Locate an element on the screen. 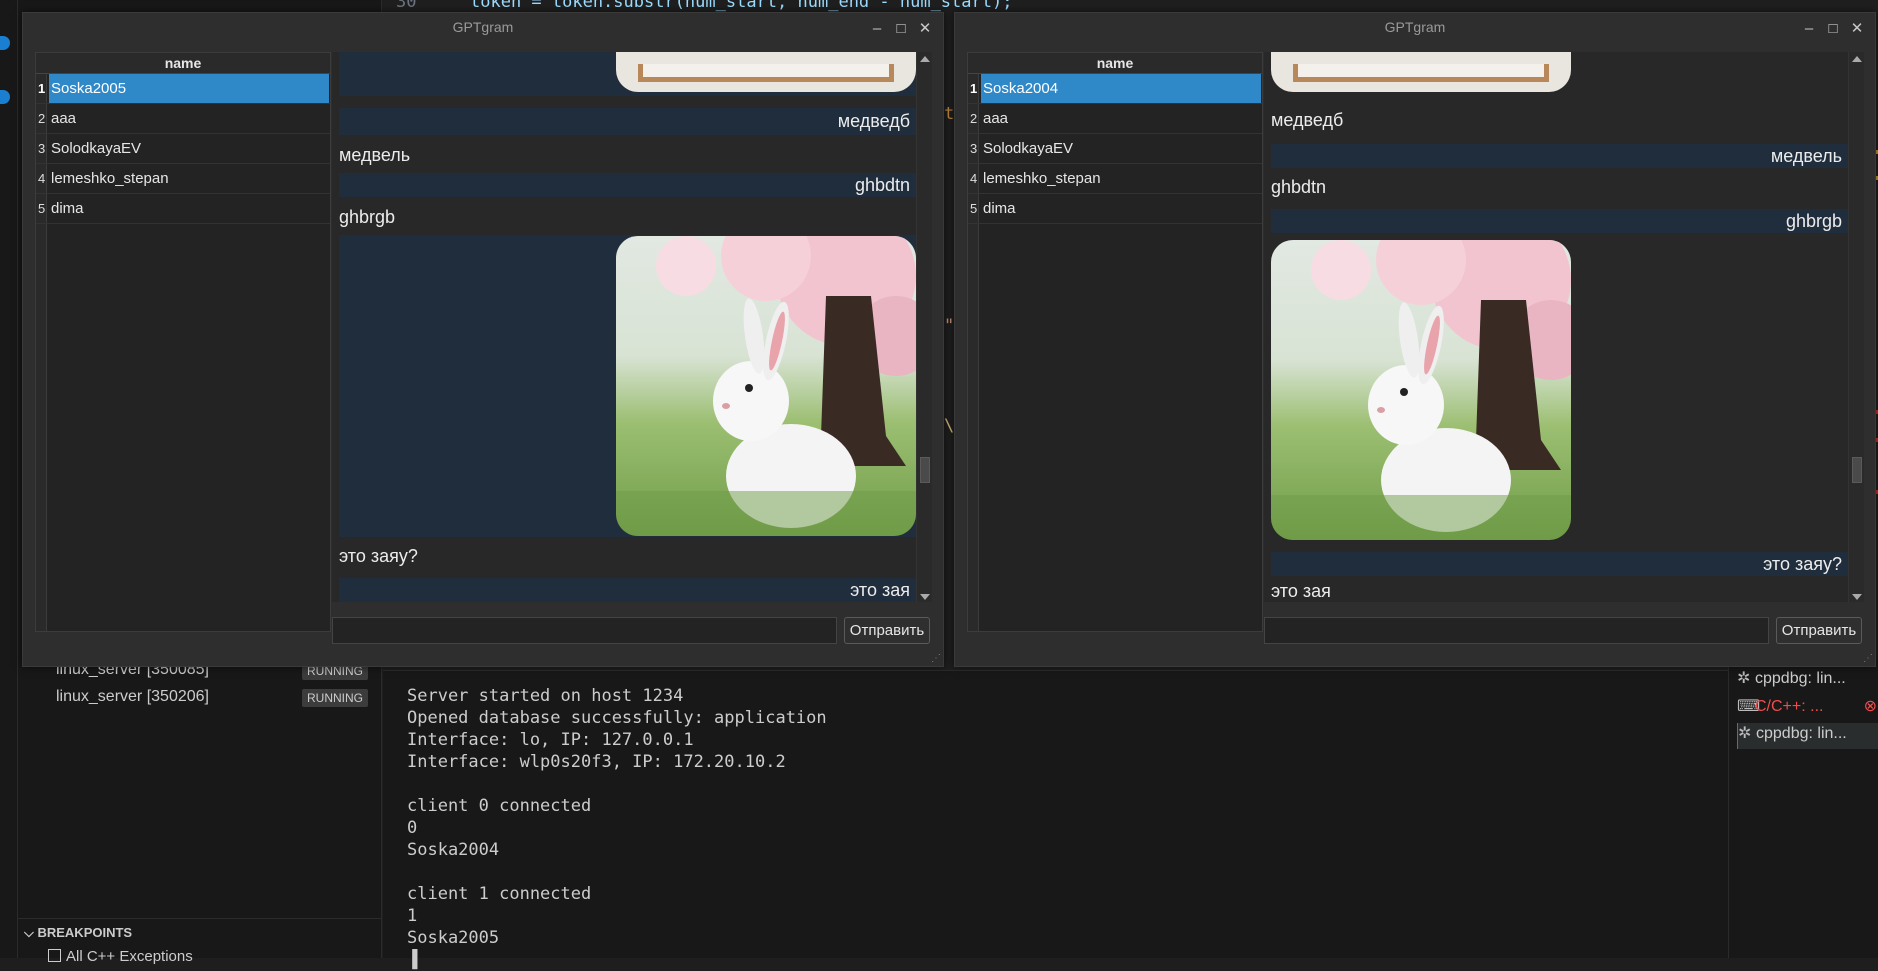  outgoing-message: медведб is located at coordinates (627, 121).